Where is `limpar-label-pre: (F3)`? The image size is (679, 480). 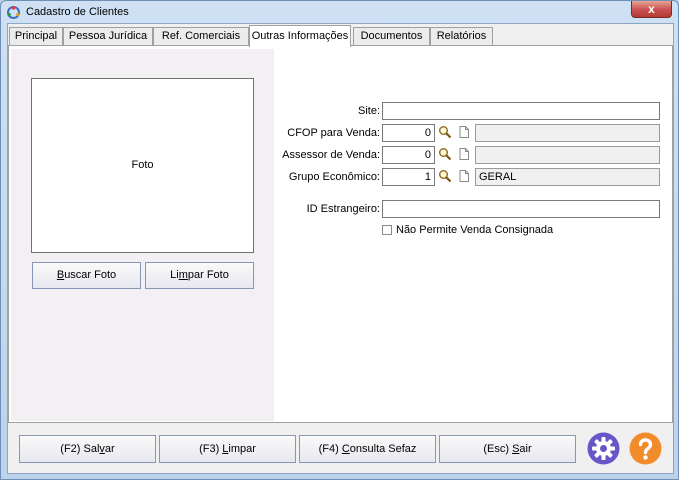
limpar-label-pre: (F3) is located at coordinates (211, 449).